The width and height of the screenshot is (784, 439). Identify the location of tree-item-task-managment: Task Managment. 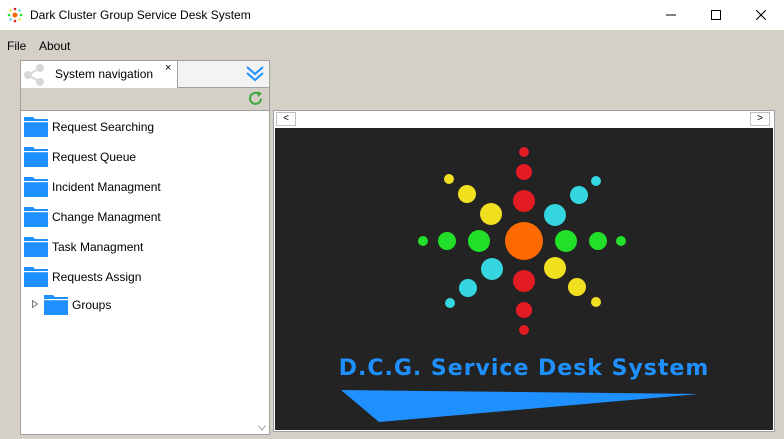
(134, 246).